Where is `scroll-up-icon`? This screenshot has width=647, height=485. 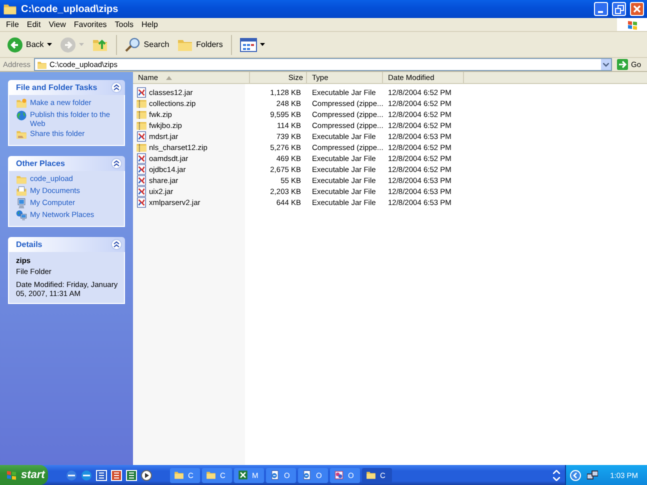 scroll-up-icon is located at coordinates (556, 472).